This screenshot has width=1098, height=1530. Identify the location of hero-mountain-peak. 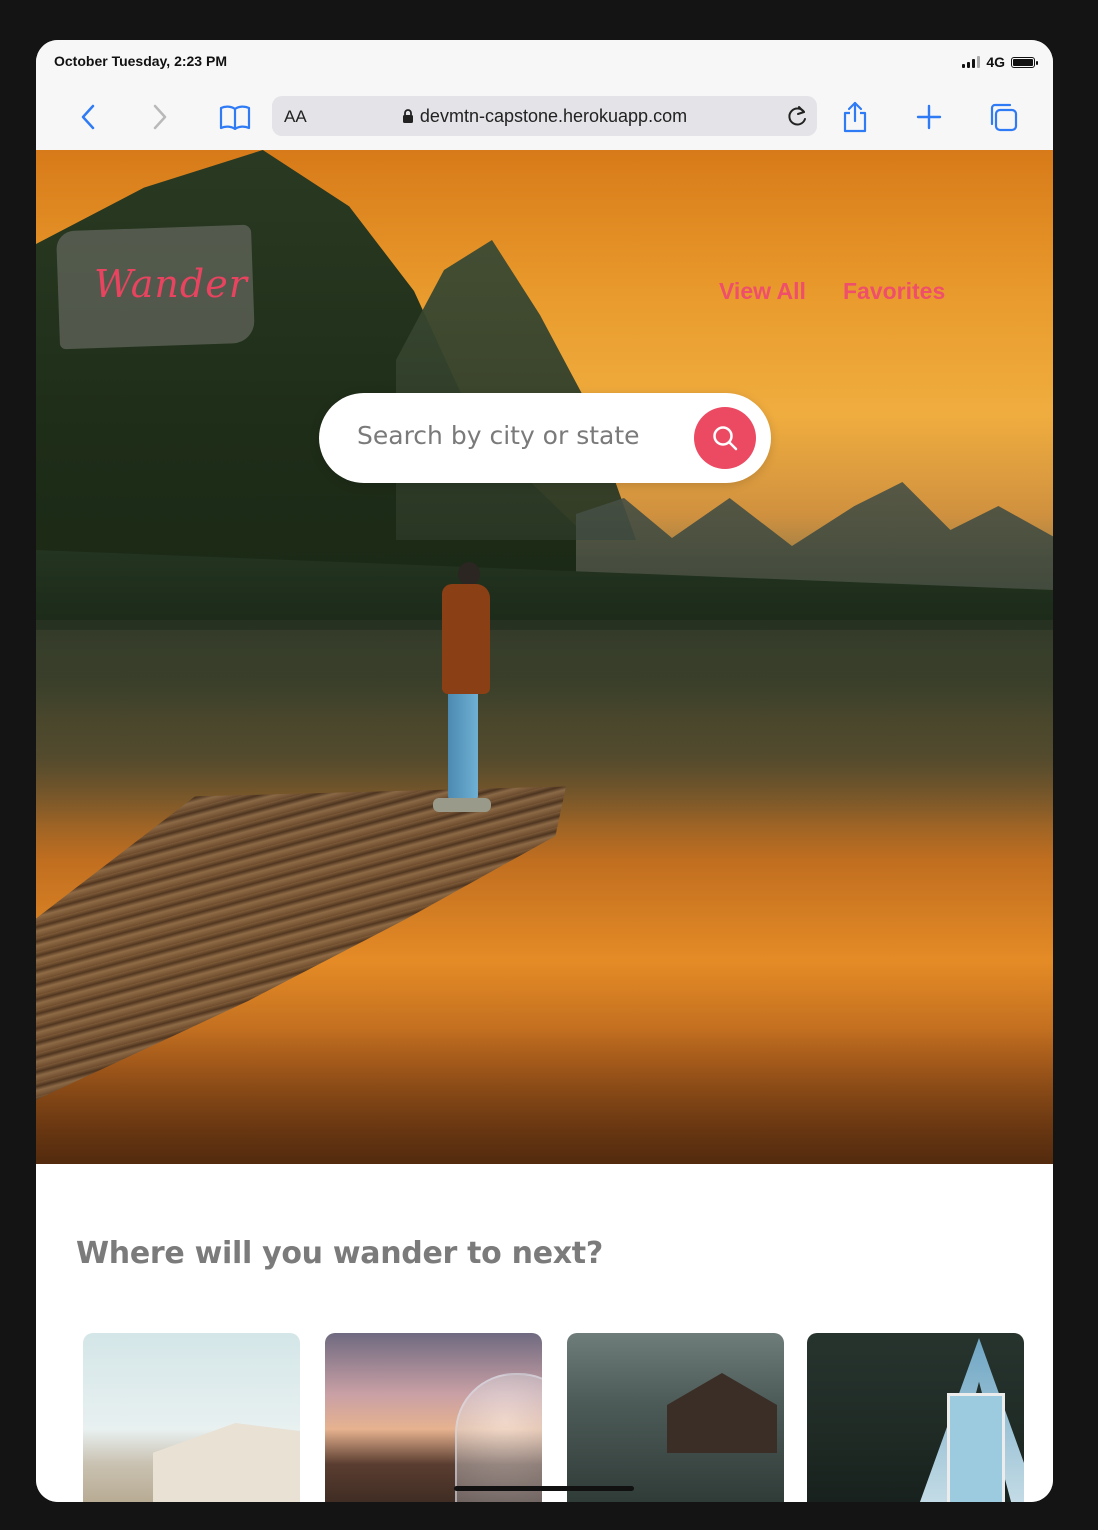
(516, 390).